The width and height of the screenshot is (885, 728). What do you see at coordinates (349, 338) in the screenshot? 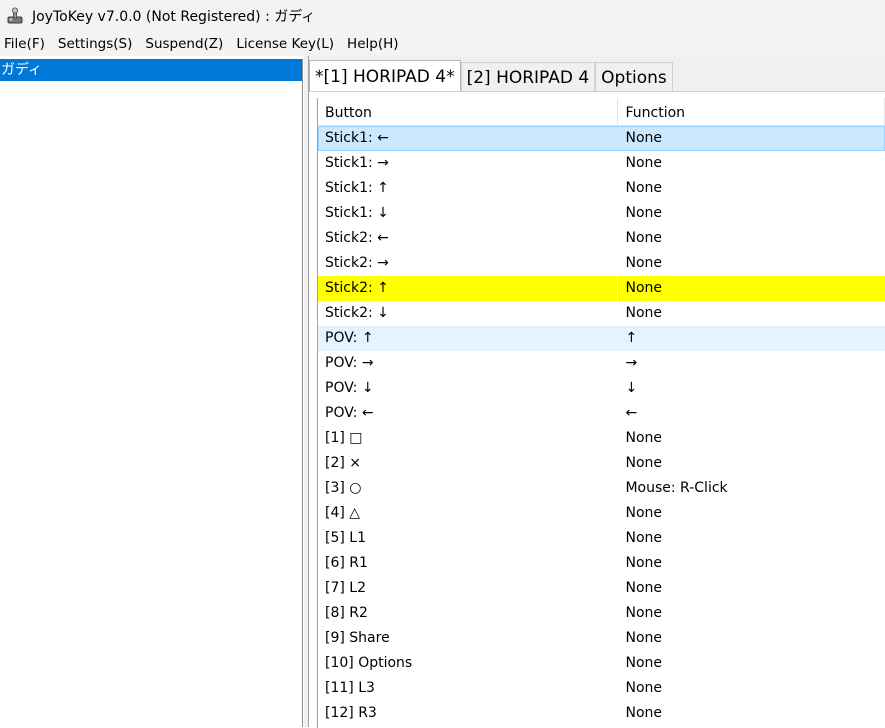
I see `button-cell: POV: ↑` at bounding box center [349, 338].